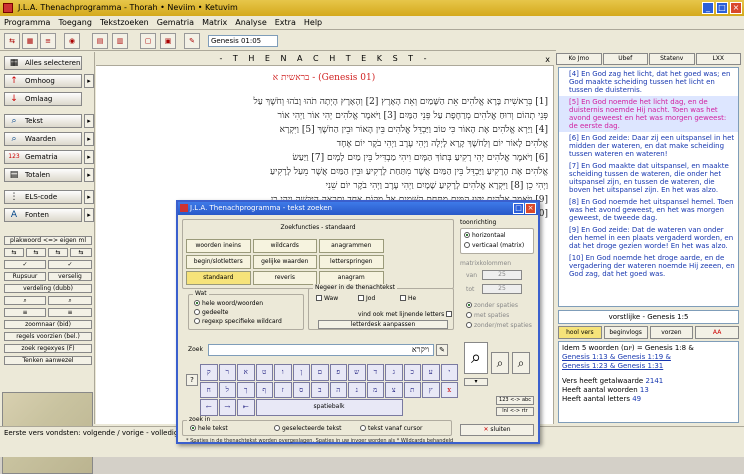 Image resolution: width=744 pixels, height=474 pixels. I want to click on info-refs: Genesis 1:13 & Genesis 1:19 &, so click(648, 357).